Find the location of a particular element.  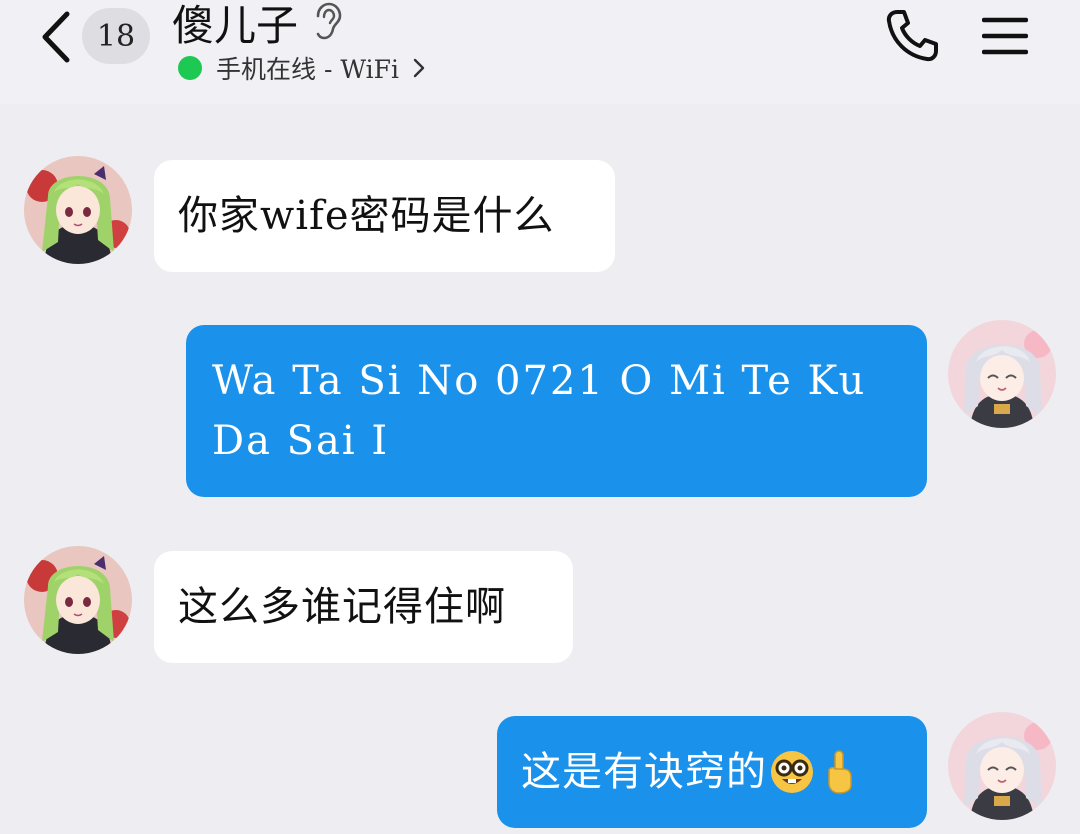

pointing-up-emoji is located at coordinates (840, 772).